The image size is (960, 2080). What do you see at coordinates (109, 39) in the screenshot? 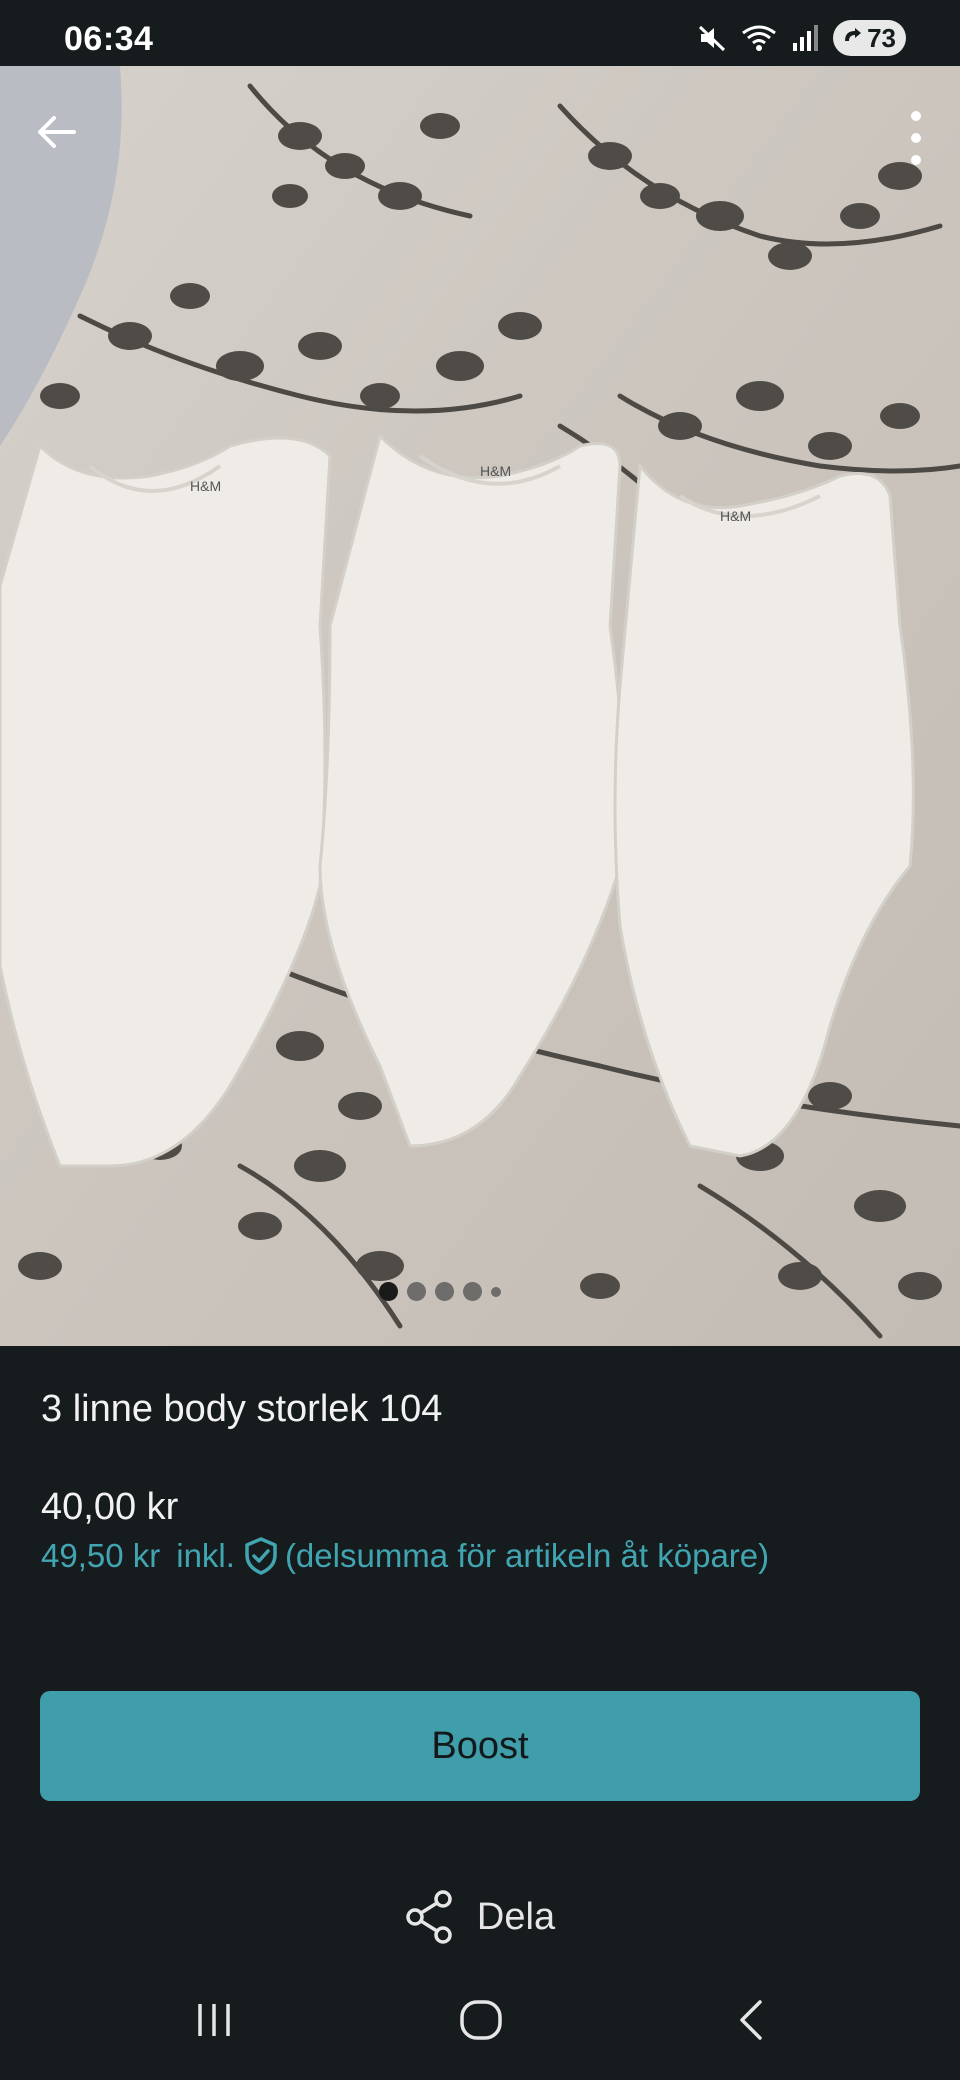
I see `status-time: 06:34` at bounding box center [109, 39].